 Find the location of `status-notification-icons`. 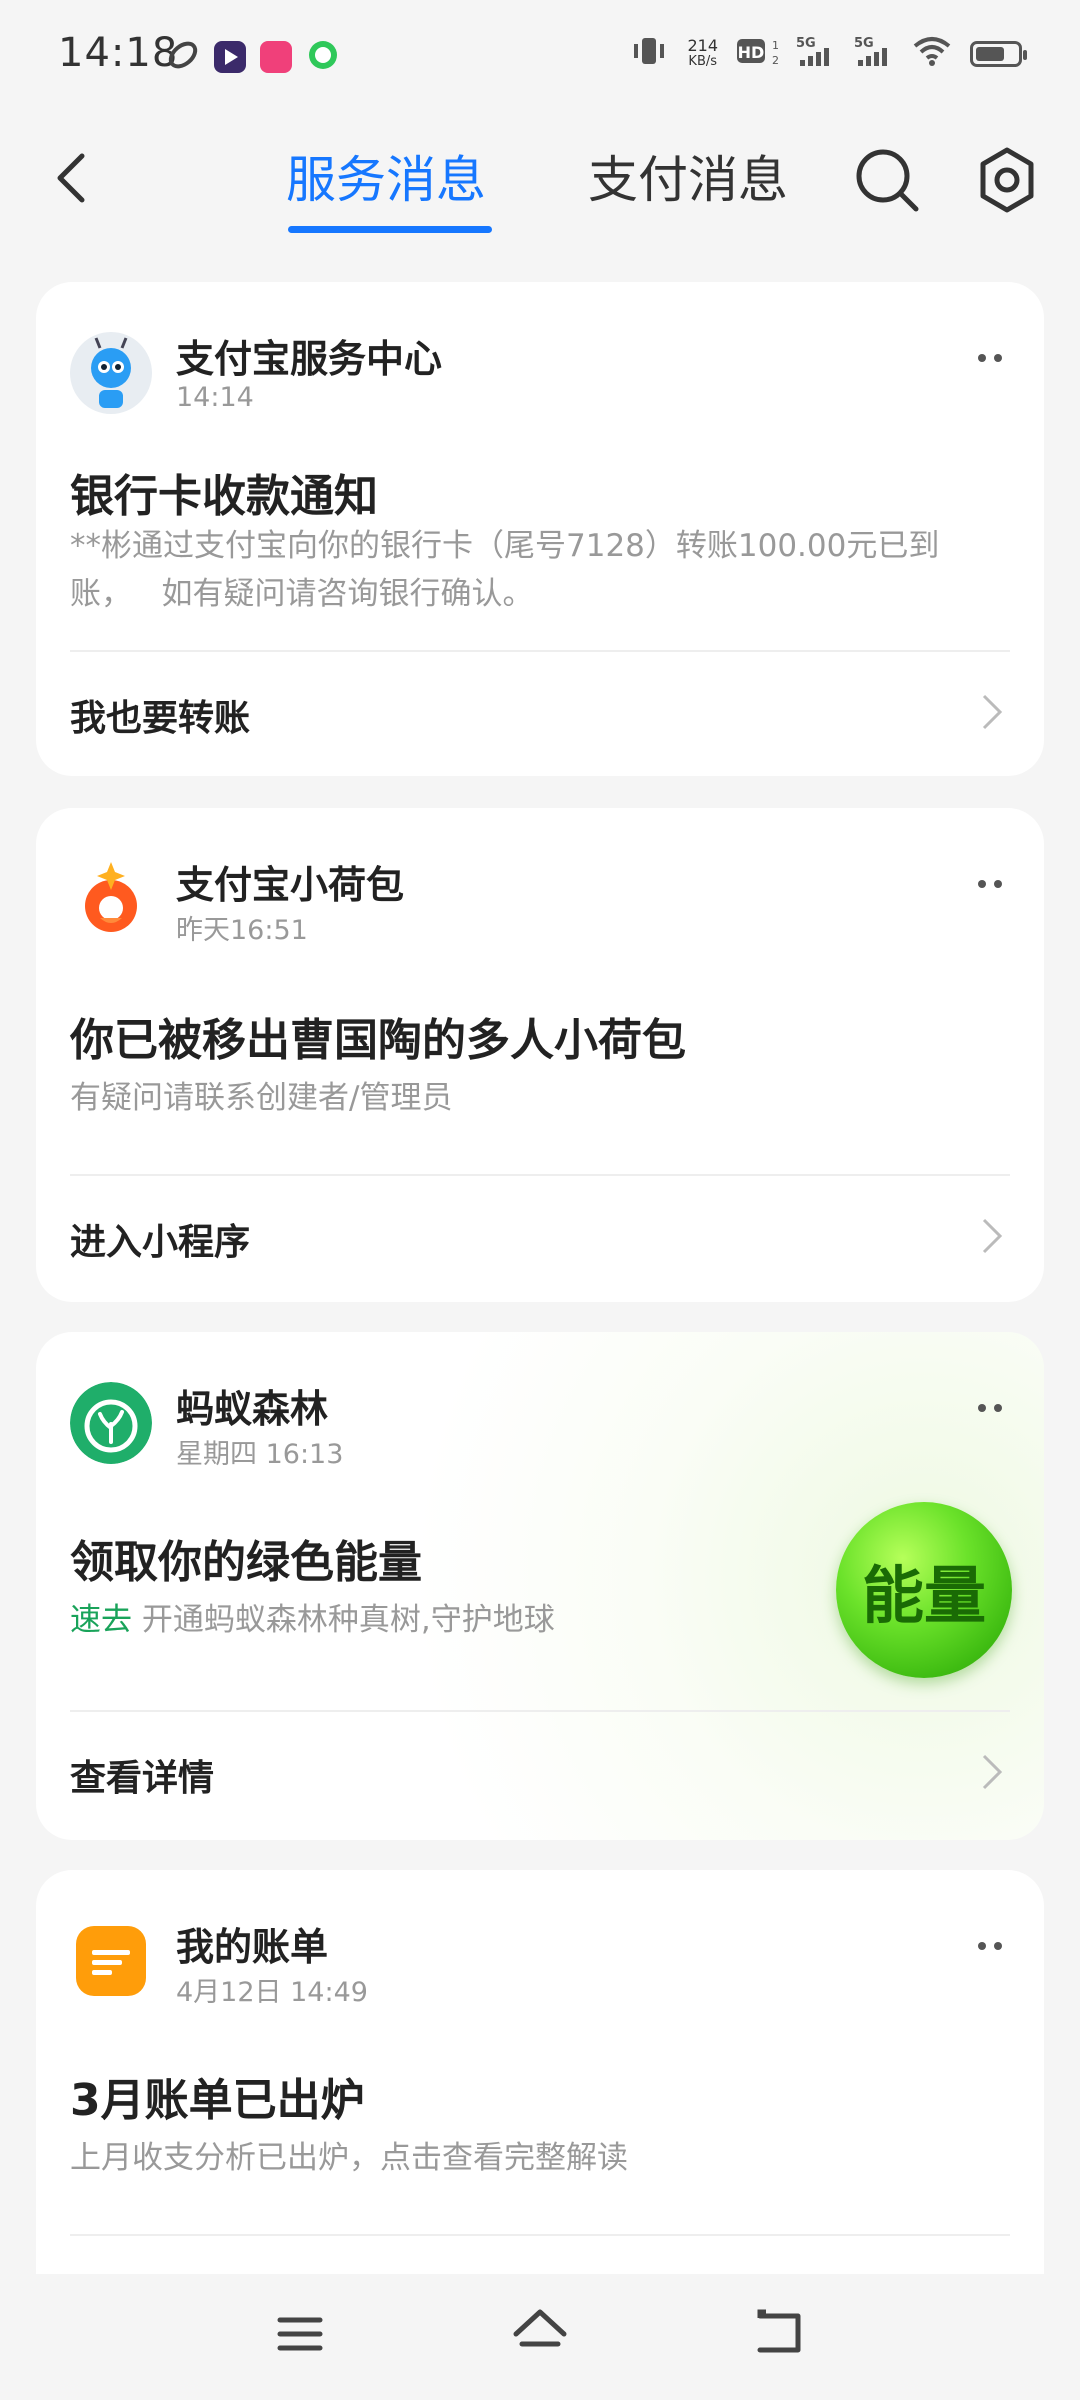

status-notification-icons is located at coordinates (253, 57).